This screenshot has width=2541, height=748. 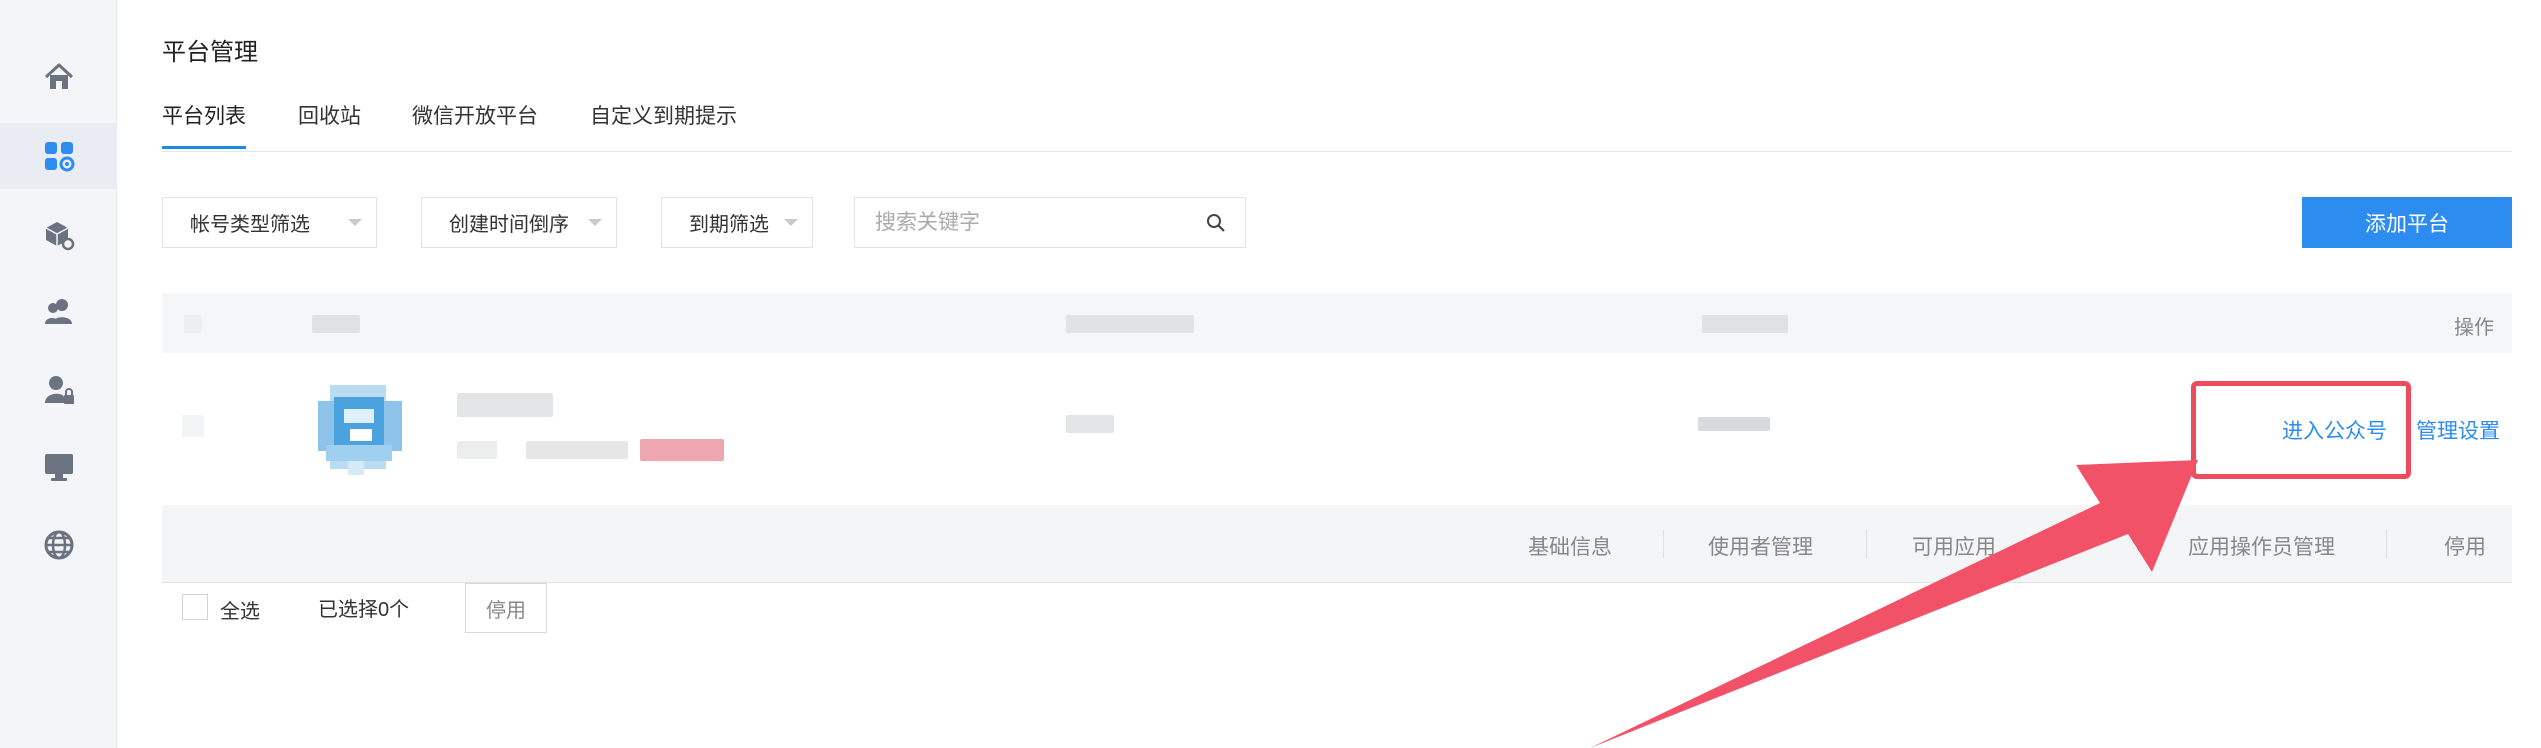 I want to click on sidebar-item-globe, so click(x=58, y=545).